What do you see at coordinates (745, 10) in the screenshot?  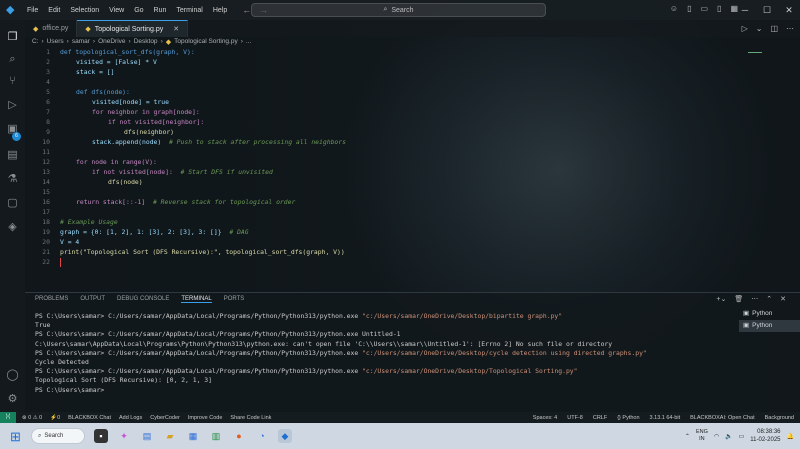 I see `minimize-icon: ─` at bounding box center [745, 10].